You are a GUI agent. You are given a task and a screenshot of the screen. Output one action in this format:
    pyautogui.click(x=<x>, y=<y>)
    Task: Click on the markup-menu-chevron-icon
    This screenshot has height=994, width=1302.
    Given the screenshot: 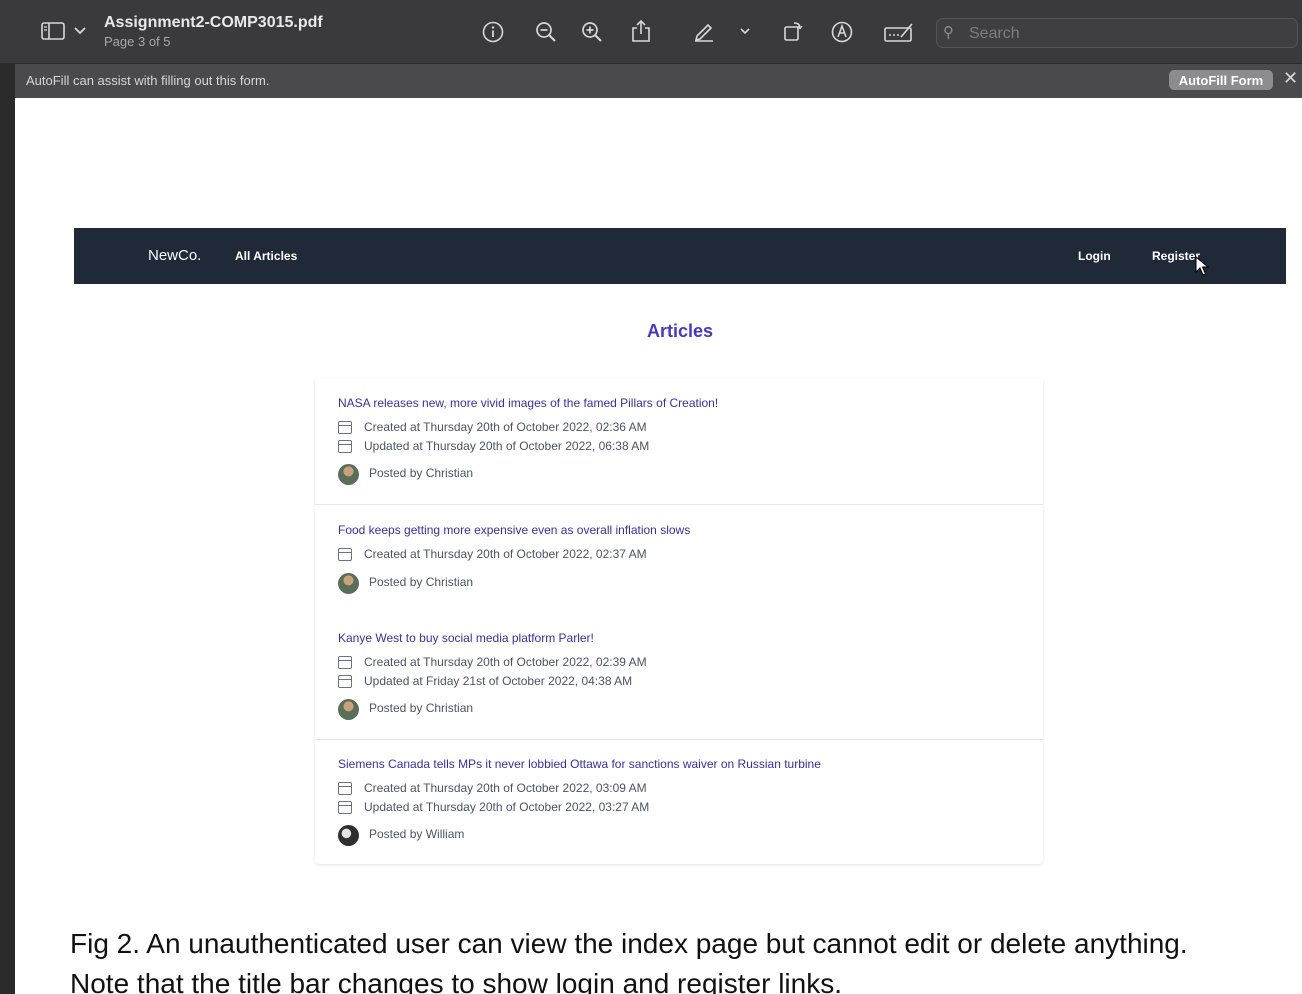 What is the action you would take?
    pyautogui.click(x=745, y=31)
    